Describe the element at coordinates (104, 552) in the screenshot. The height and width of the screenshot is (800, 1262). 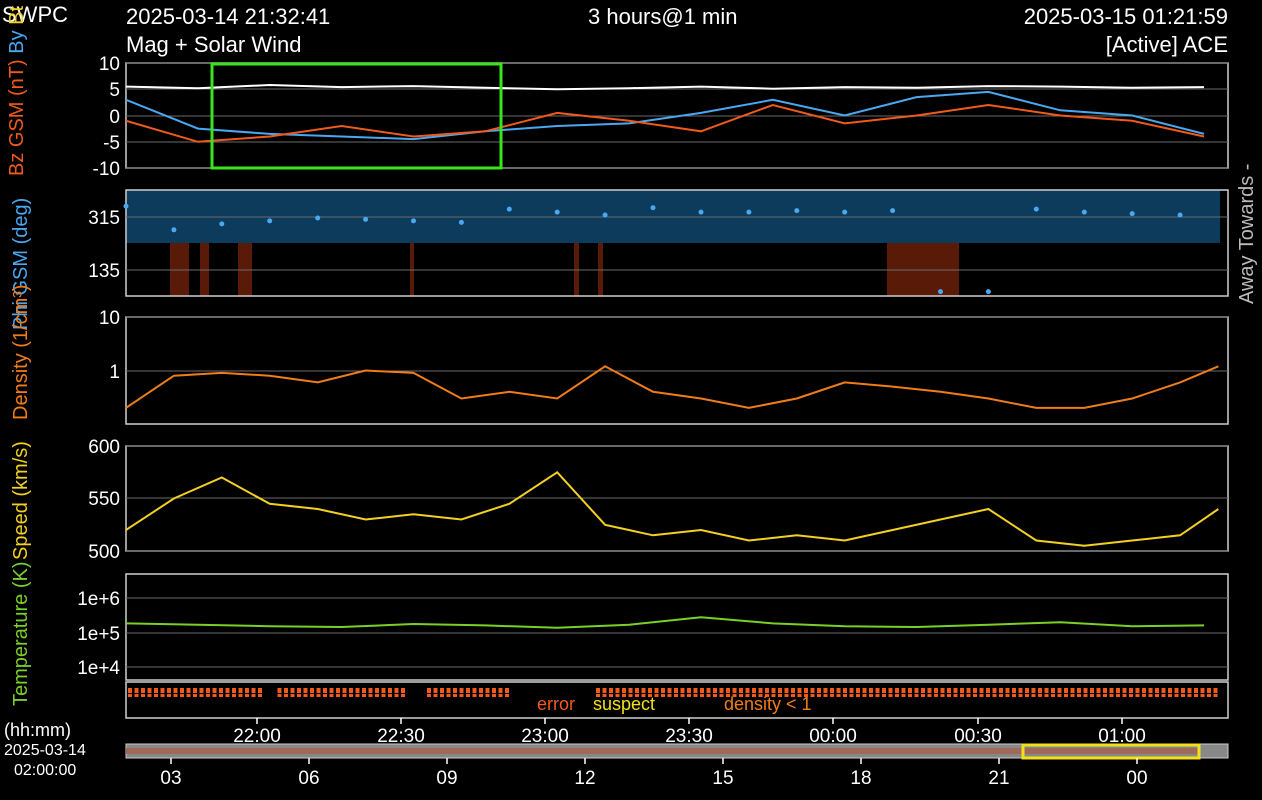
I see `speed-tick-label: 500` at that location.